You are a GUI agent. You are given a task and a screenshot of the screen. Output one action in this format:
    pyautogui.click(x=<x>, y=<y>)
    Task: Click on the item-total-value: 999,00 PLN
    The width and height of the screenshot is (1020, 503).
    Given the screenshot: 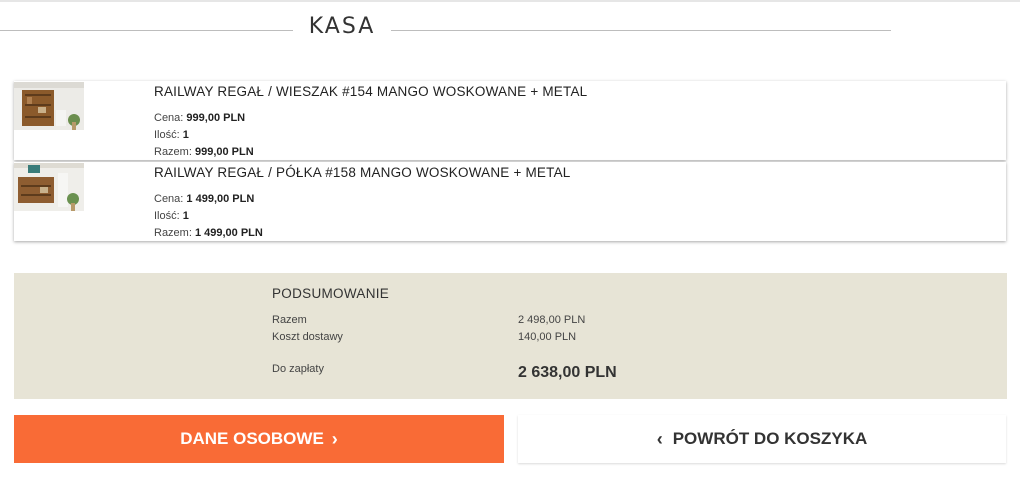 What is the action you would take?
    pyautogui.click(x=224, y=152)
    